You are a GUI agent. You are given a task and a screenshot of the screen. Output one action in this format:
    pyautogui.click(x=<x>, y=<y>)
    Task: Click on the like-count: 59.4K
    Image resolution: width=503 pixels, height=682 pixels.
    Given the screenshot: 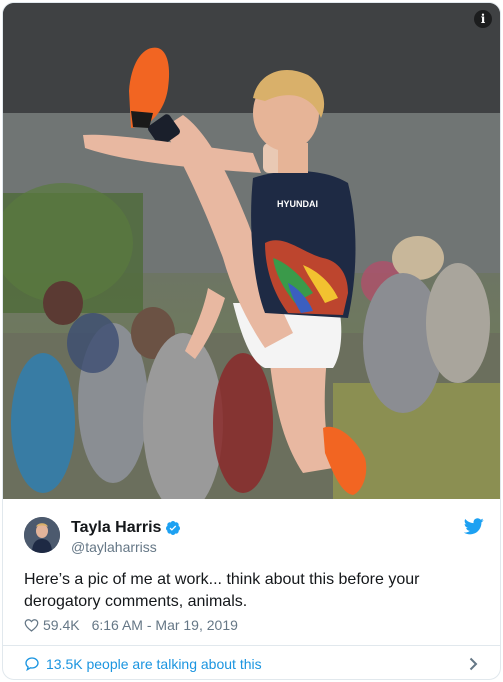 What is the action you would take?
    pyautogui.click(x=61, y=625)
    